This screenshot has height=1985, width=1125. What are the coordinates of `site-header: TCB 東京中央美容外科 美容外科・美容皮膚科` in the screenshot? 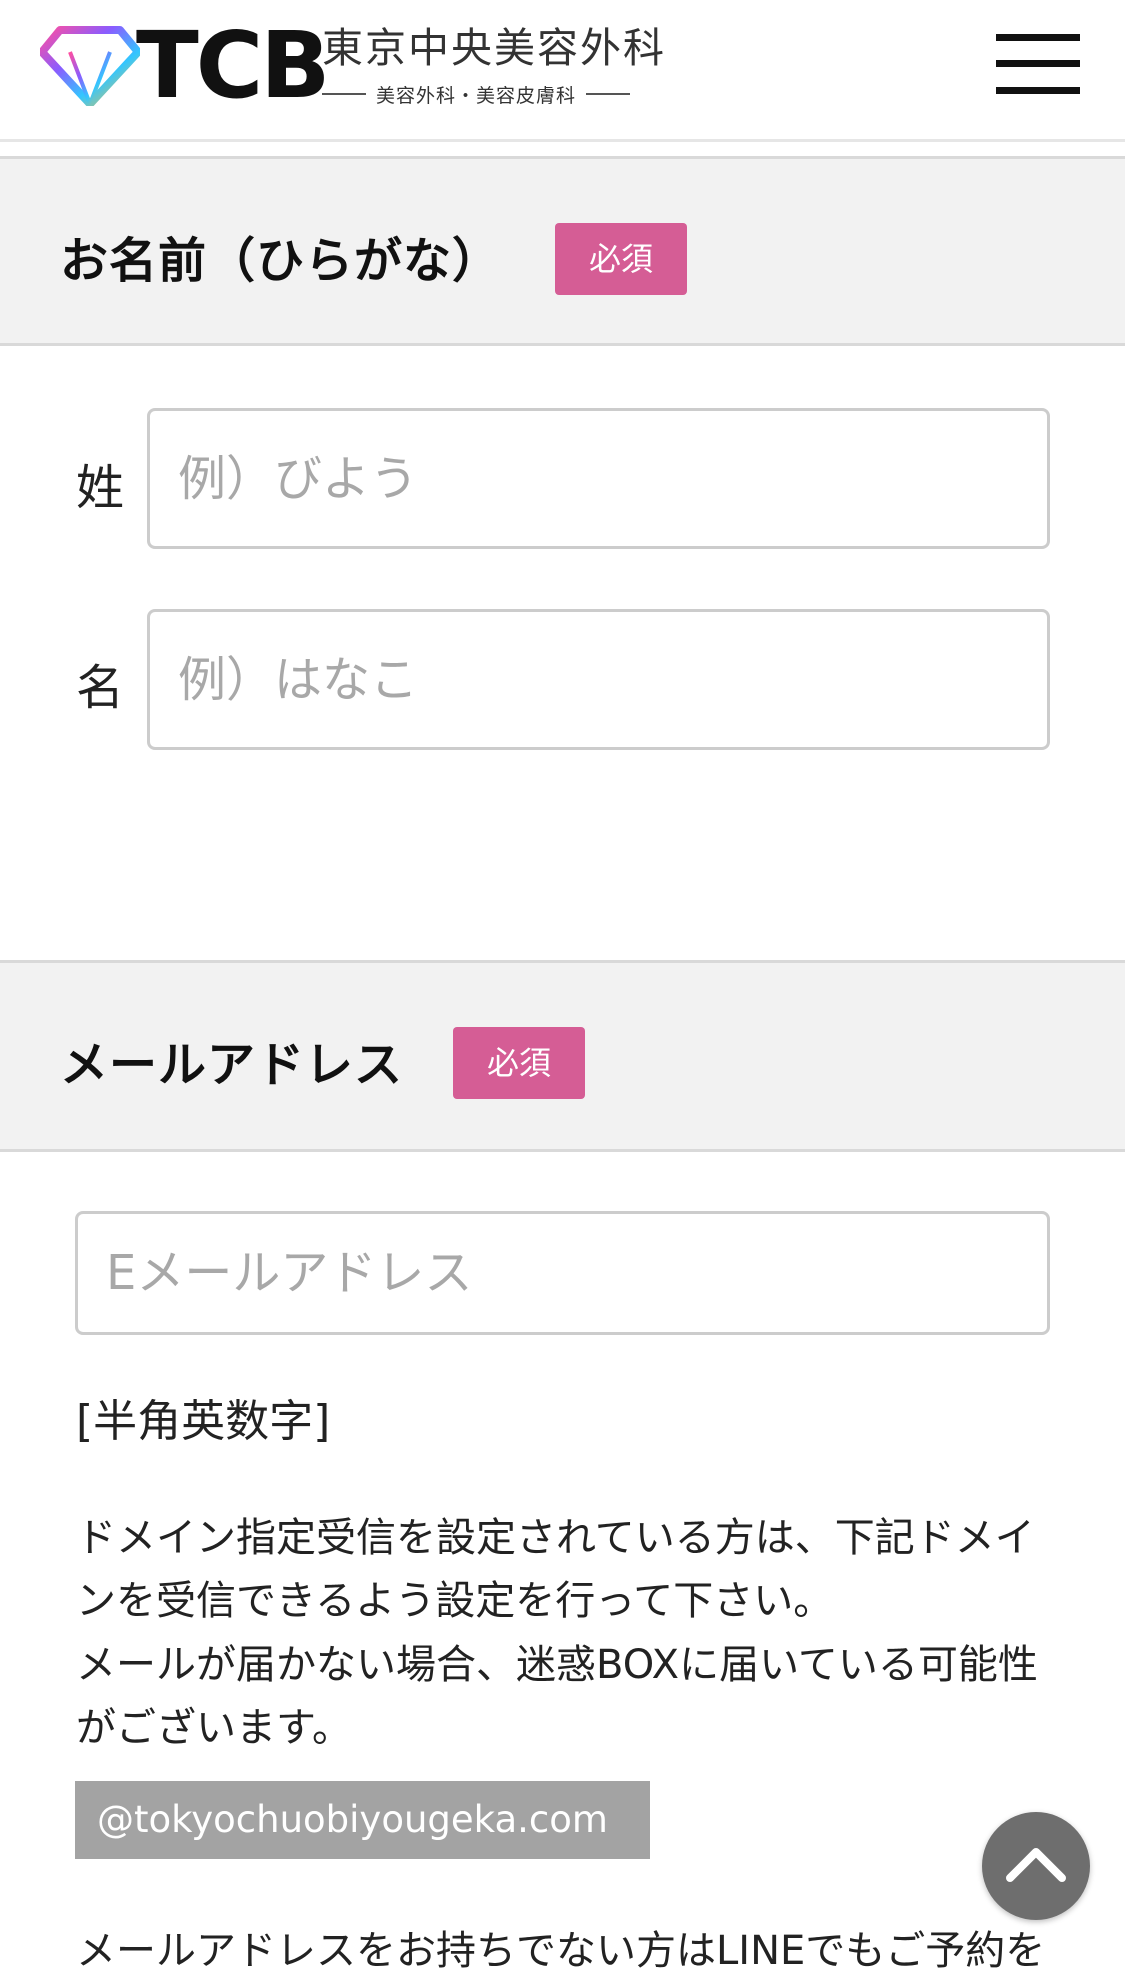 It's located at (562, 71).